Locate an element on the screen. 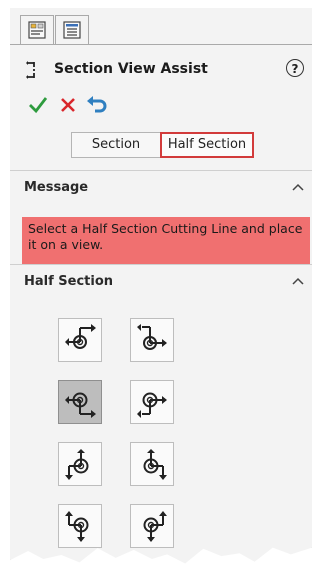  panel-header: Section View Assist ? is located at coordinates (165, 70).